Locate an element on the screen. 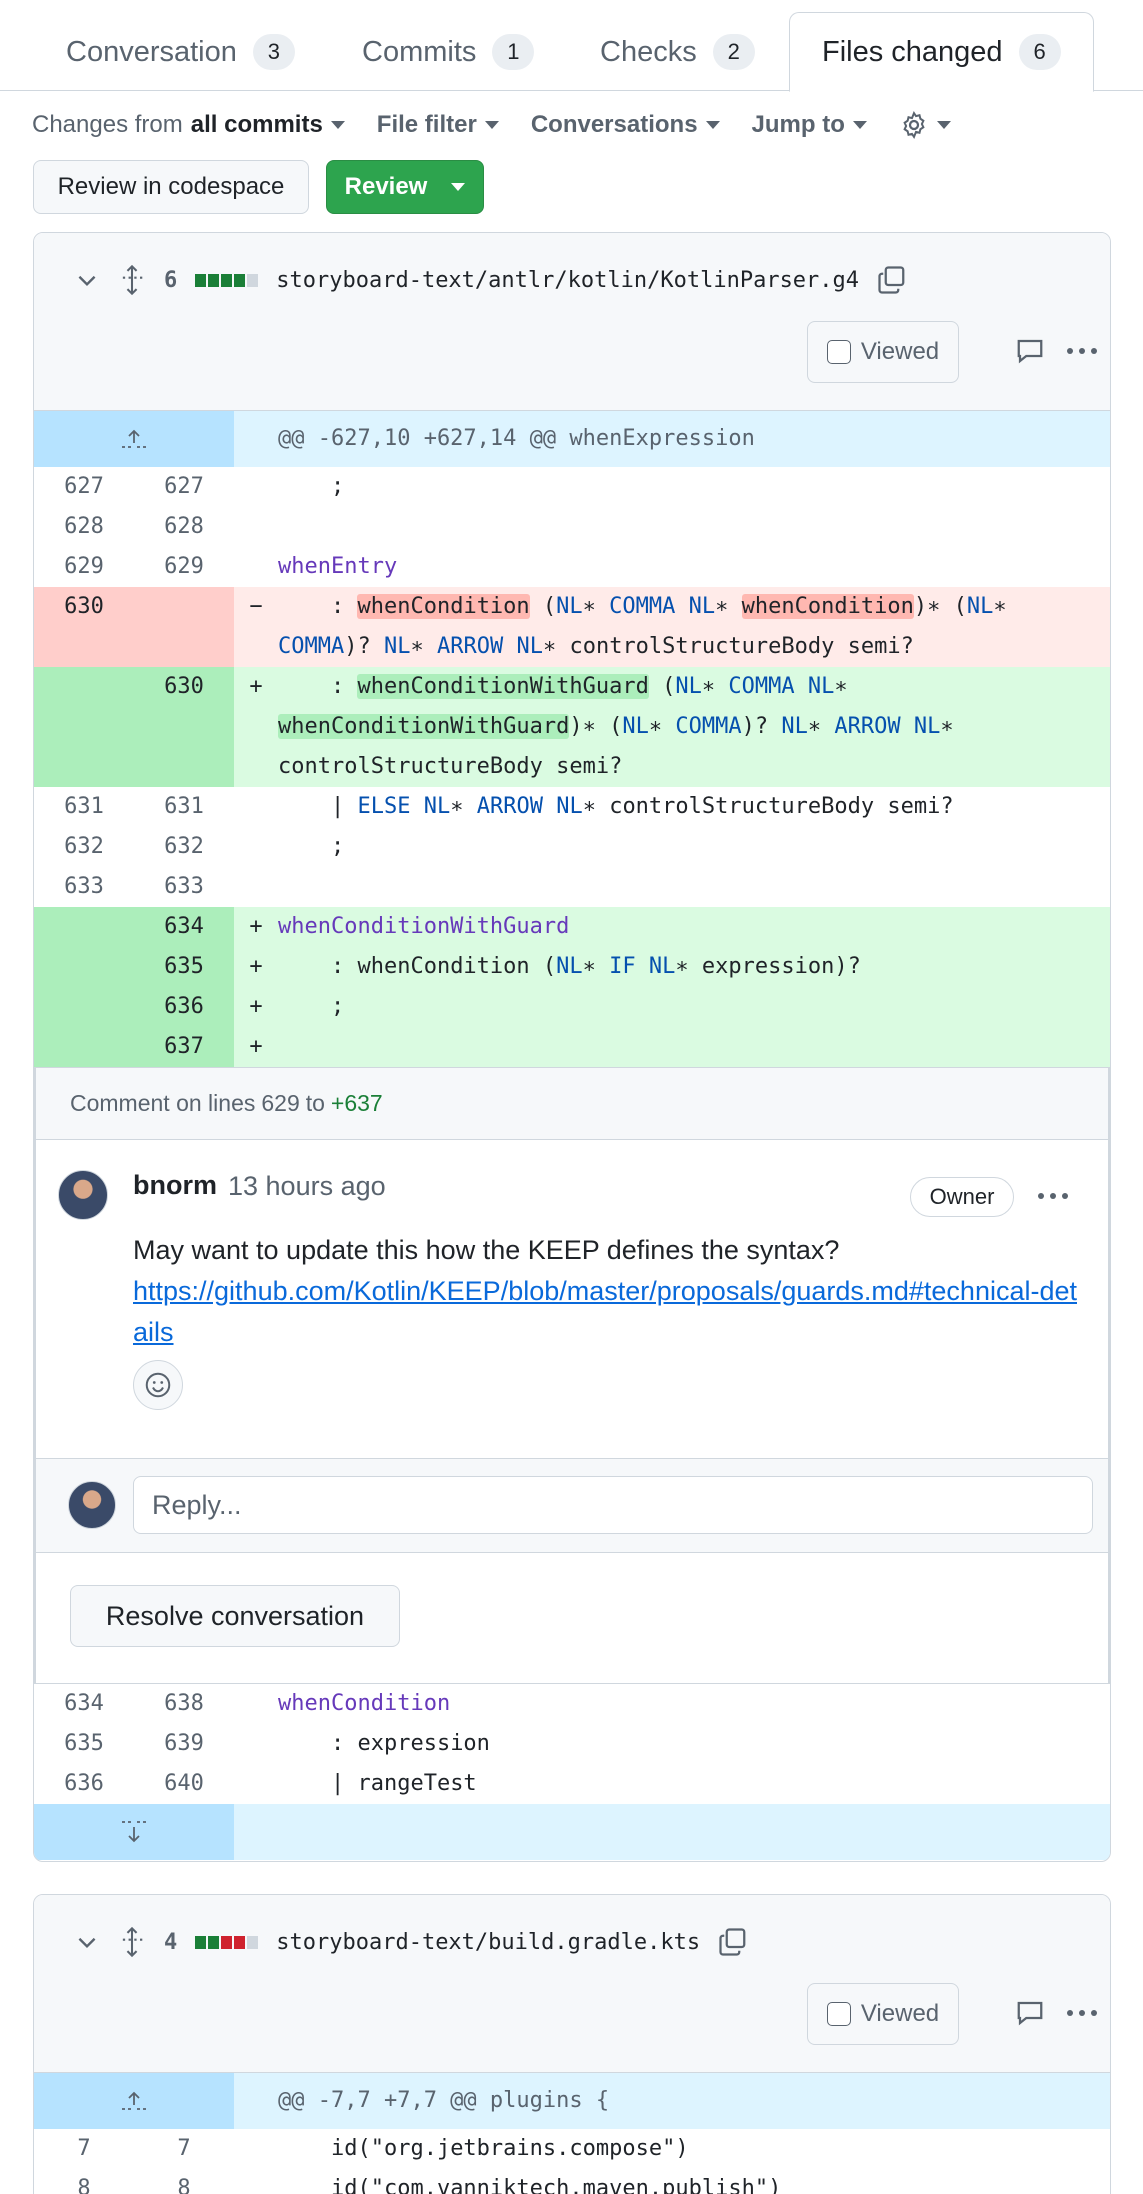 This screenshot has height=2194, width=1143. tab-conversation: Conversation 3 is located at coordinates (180, 52).